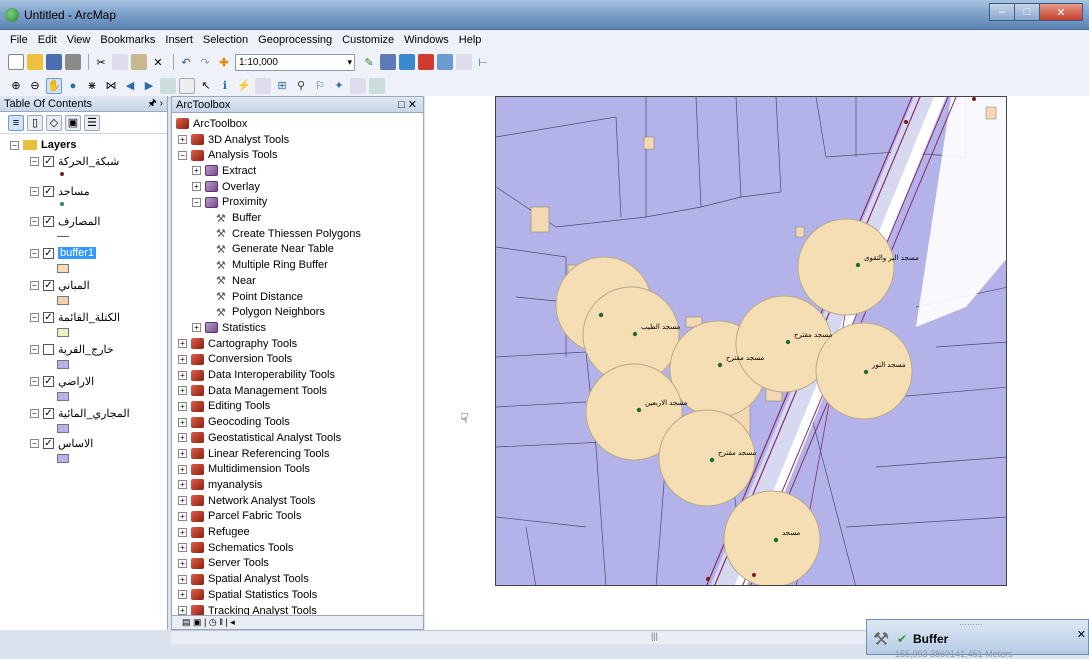 This screenshot has width=1089, height=659. What do you see at coordinates (297, 622) in the screenshot?
I see `arctoolbox-tabs: ▤ ▣ | ◷ ‖ | ◂` at bounding box center [297, 622].